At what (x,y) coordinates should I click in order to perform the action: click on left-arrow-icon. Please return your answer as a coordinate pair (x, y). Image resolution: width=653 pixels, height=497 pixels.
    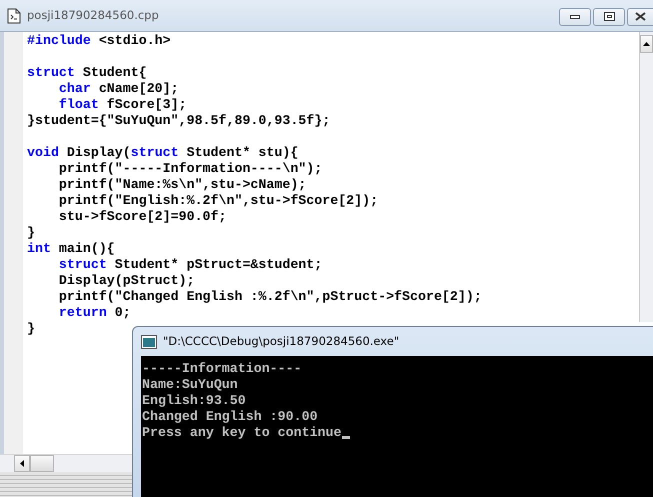
    Looking at the image, I should click on (22, 463).